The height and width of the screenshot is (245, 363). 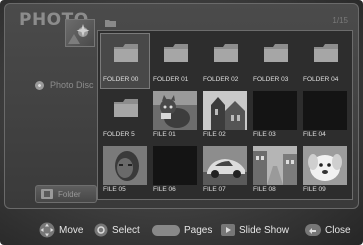 I want to click on grid-item-file: FILE 04, so click(x=325, y=116).